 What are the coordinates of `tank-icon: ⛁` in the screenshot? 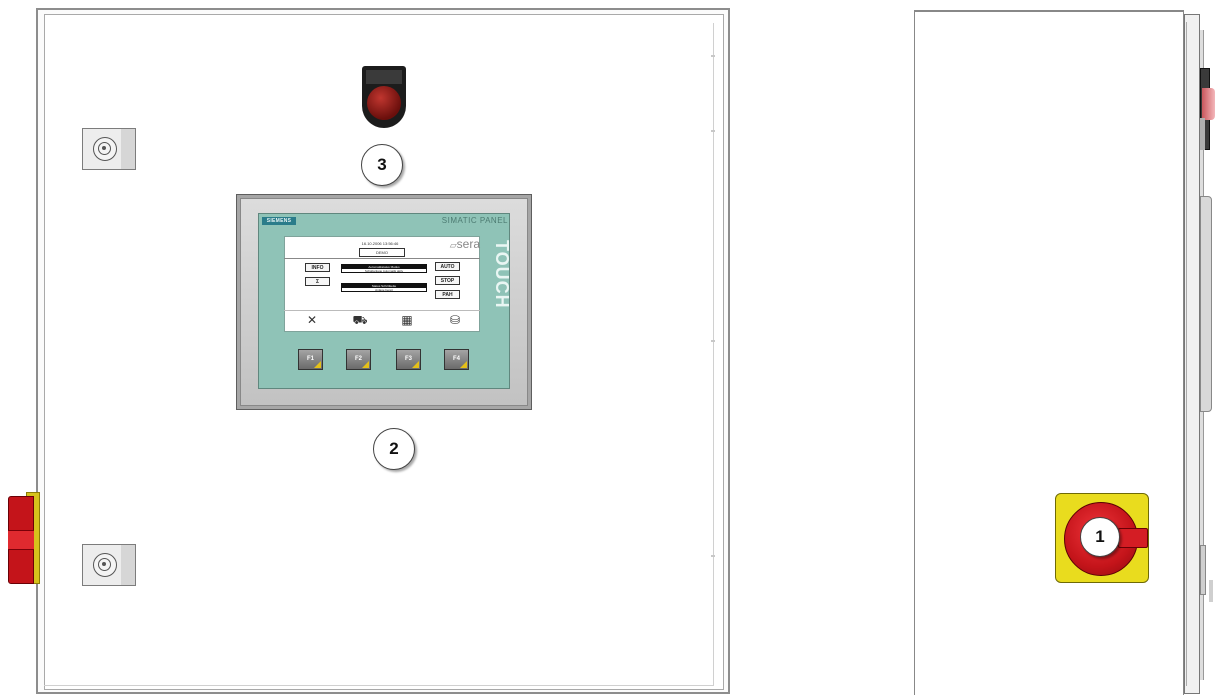 It's located at (455, 320).